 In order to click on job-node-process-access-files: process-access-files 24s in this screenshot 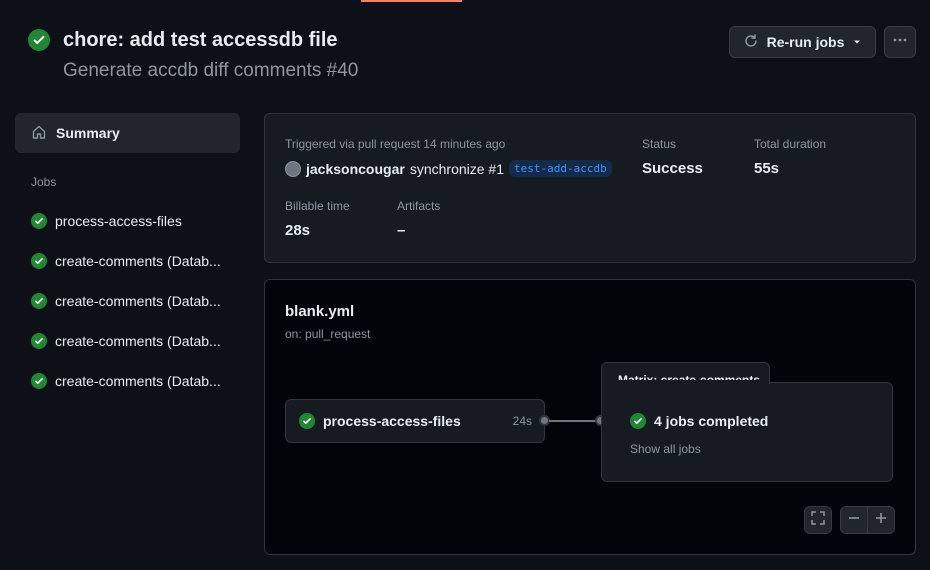, I will do `click(415, 421)`.